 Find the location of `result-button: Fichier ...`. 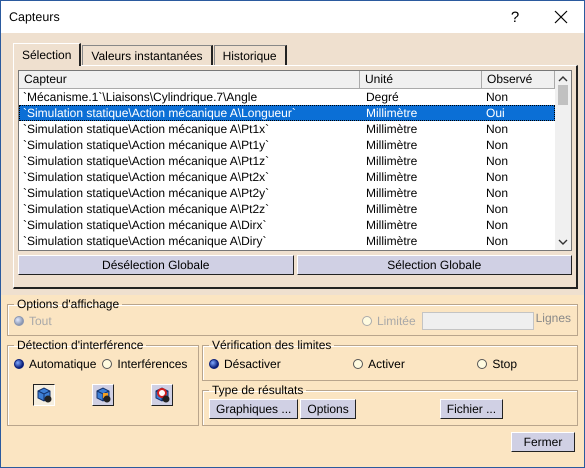

result-button: Fichier ... is located at coordinates (472, 409).